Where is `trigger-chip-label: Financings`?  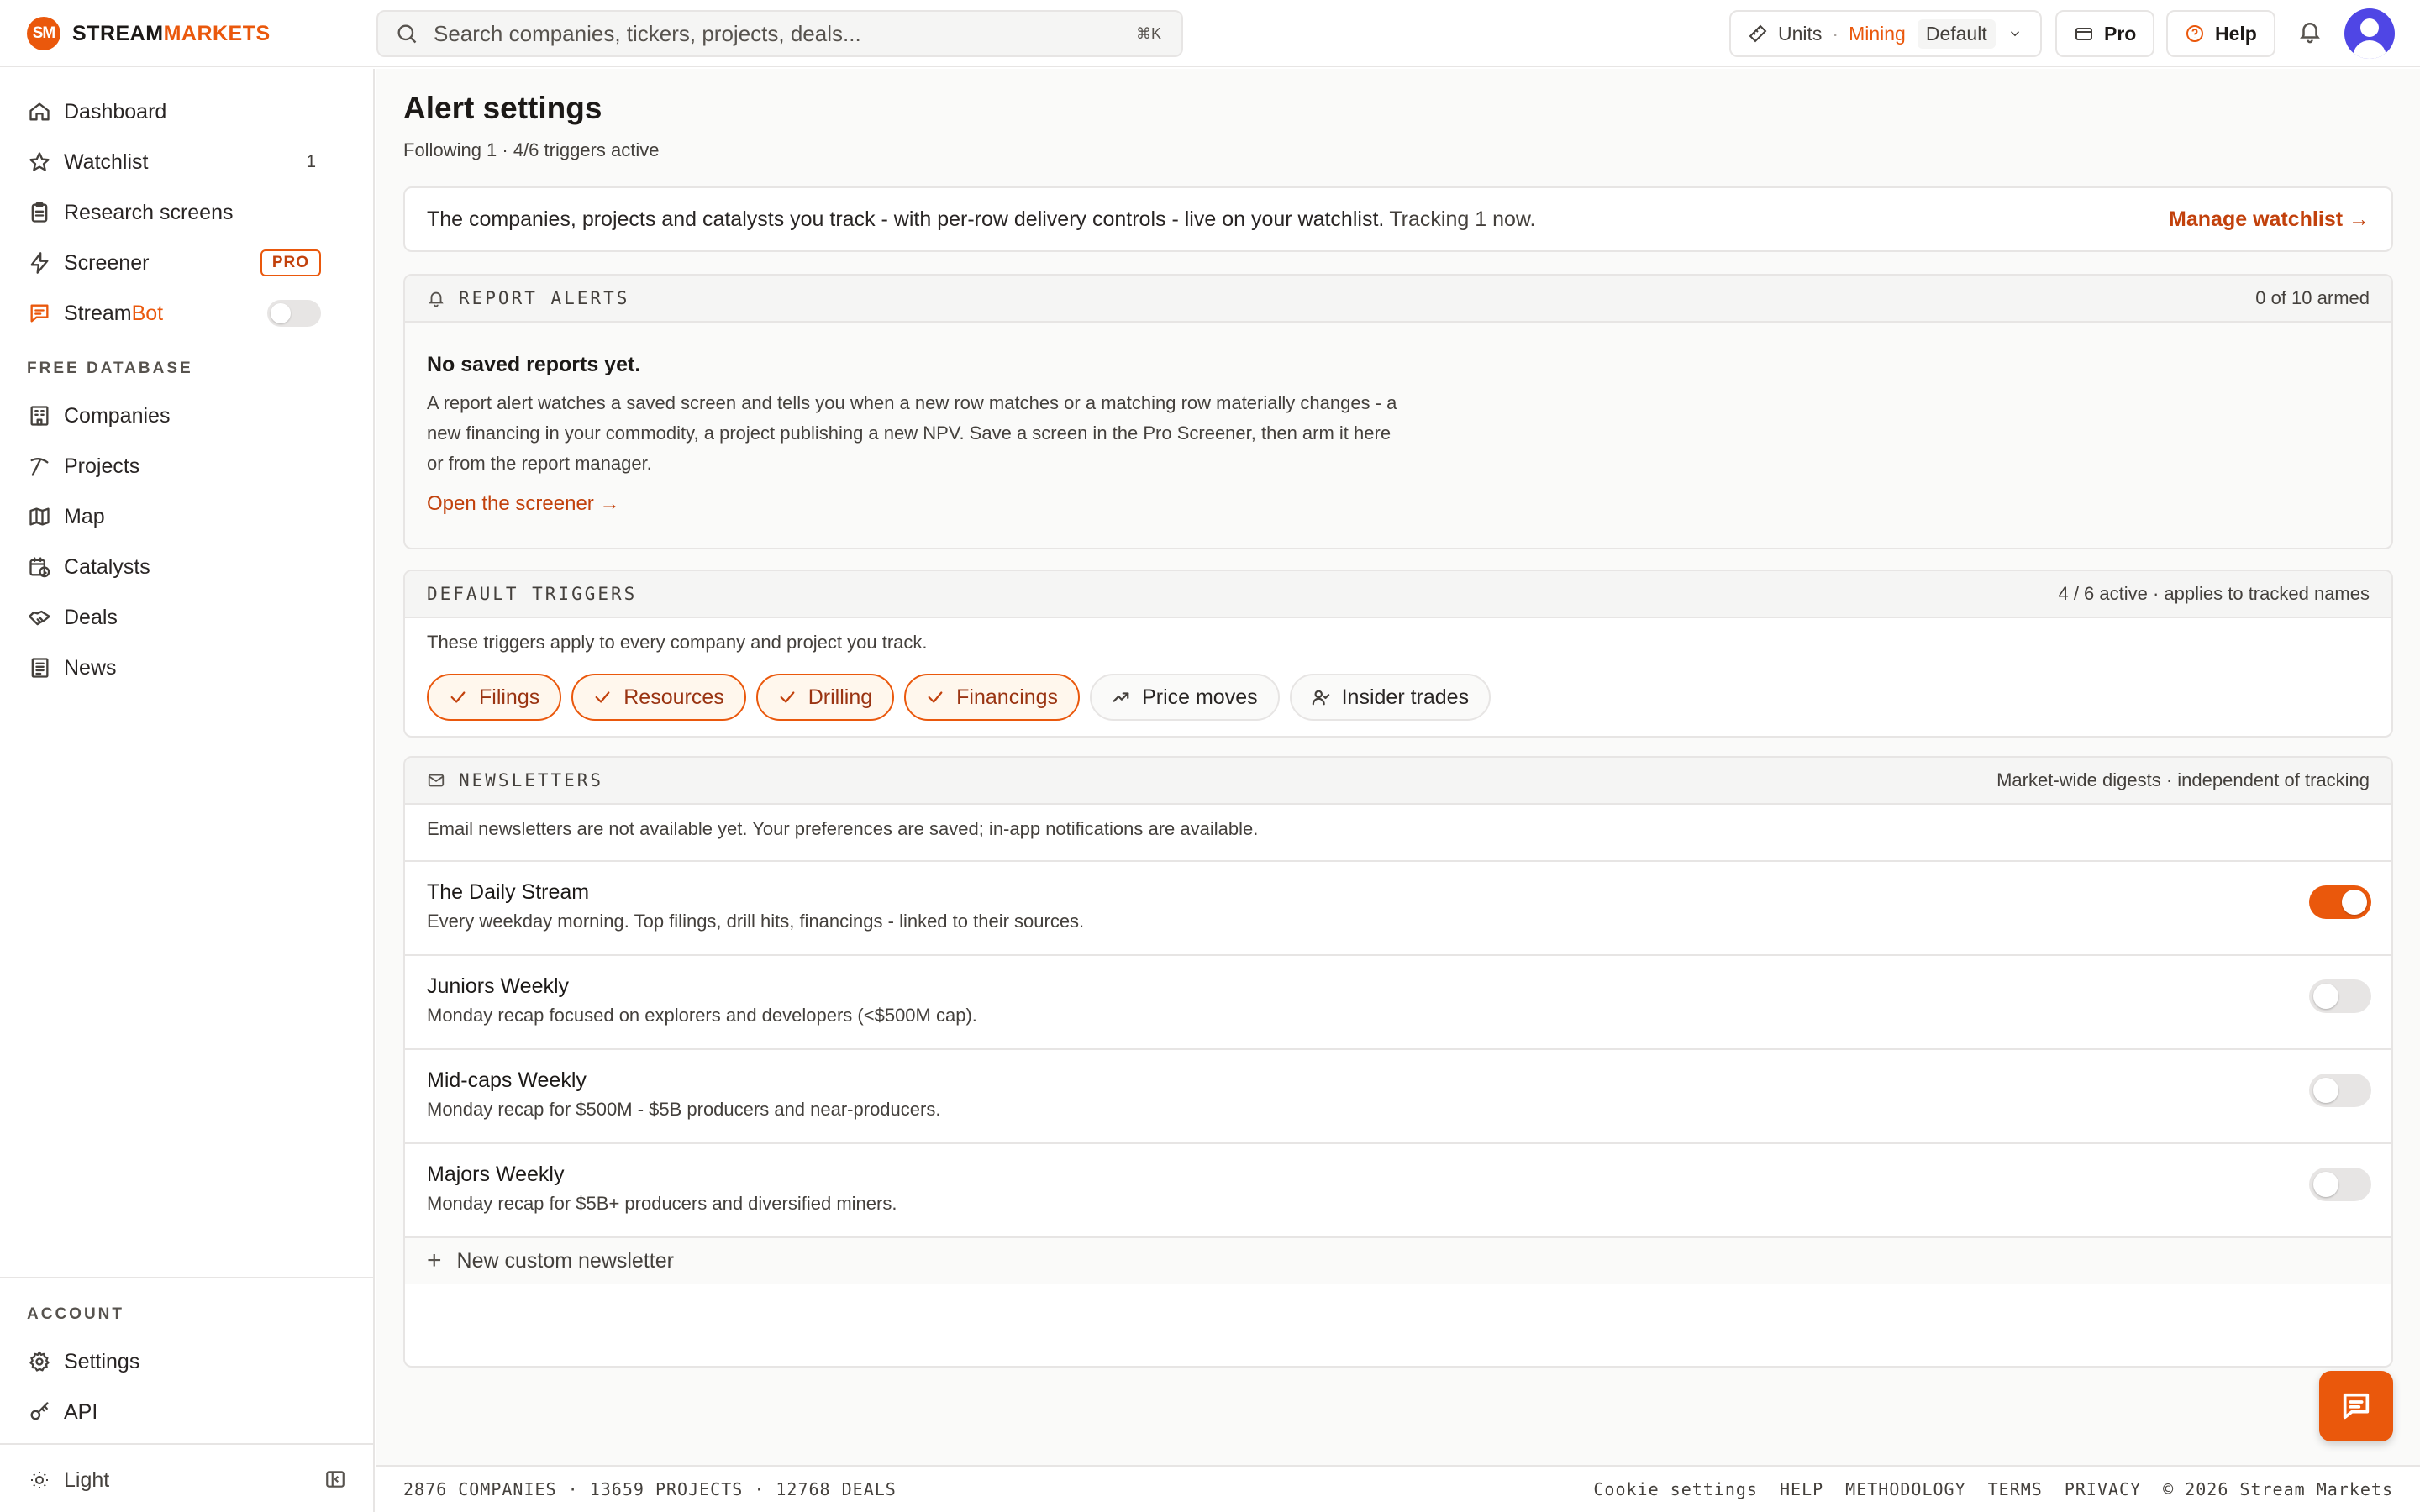
trigger-chip-label: Financings is located at coordinates (1007, 697).